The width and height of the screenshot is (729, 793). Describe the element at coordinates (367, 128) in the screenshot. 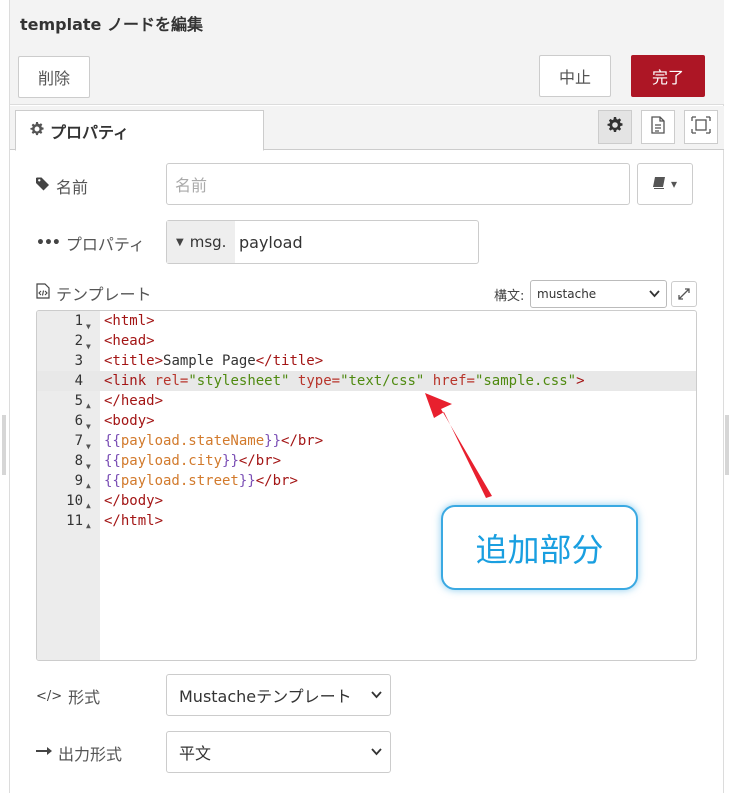

I see `tab-bar: プロパティ` at that location.